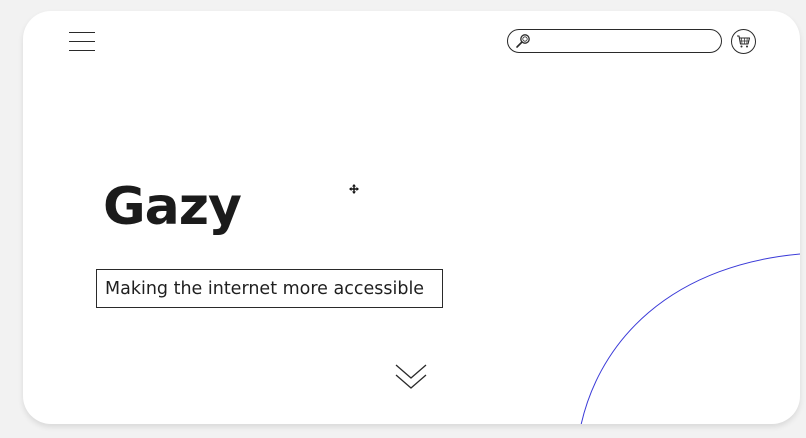 The height and width of the screenshot is (438, 806). I want to click on search-bar, so click(614, 41).